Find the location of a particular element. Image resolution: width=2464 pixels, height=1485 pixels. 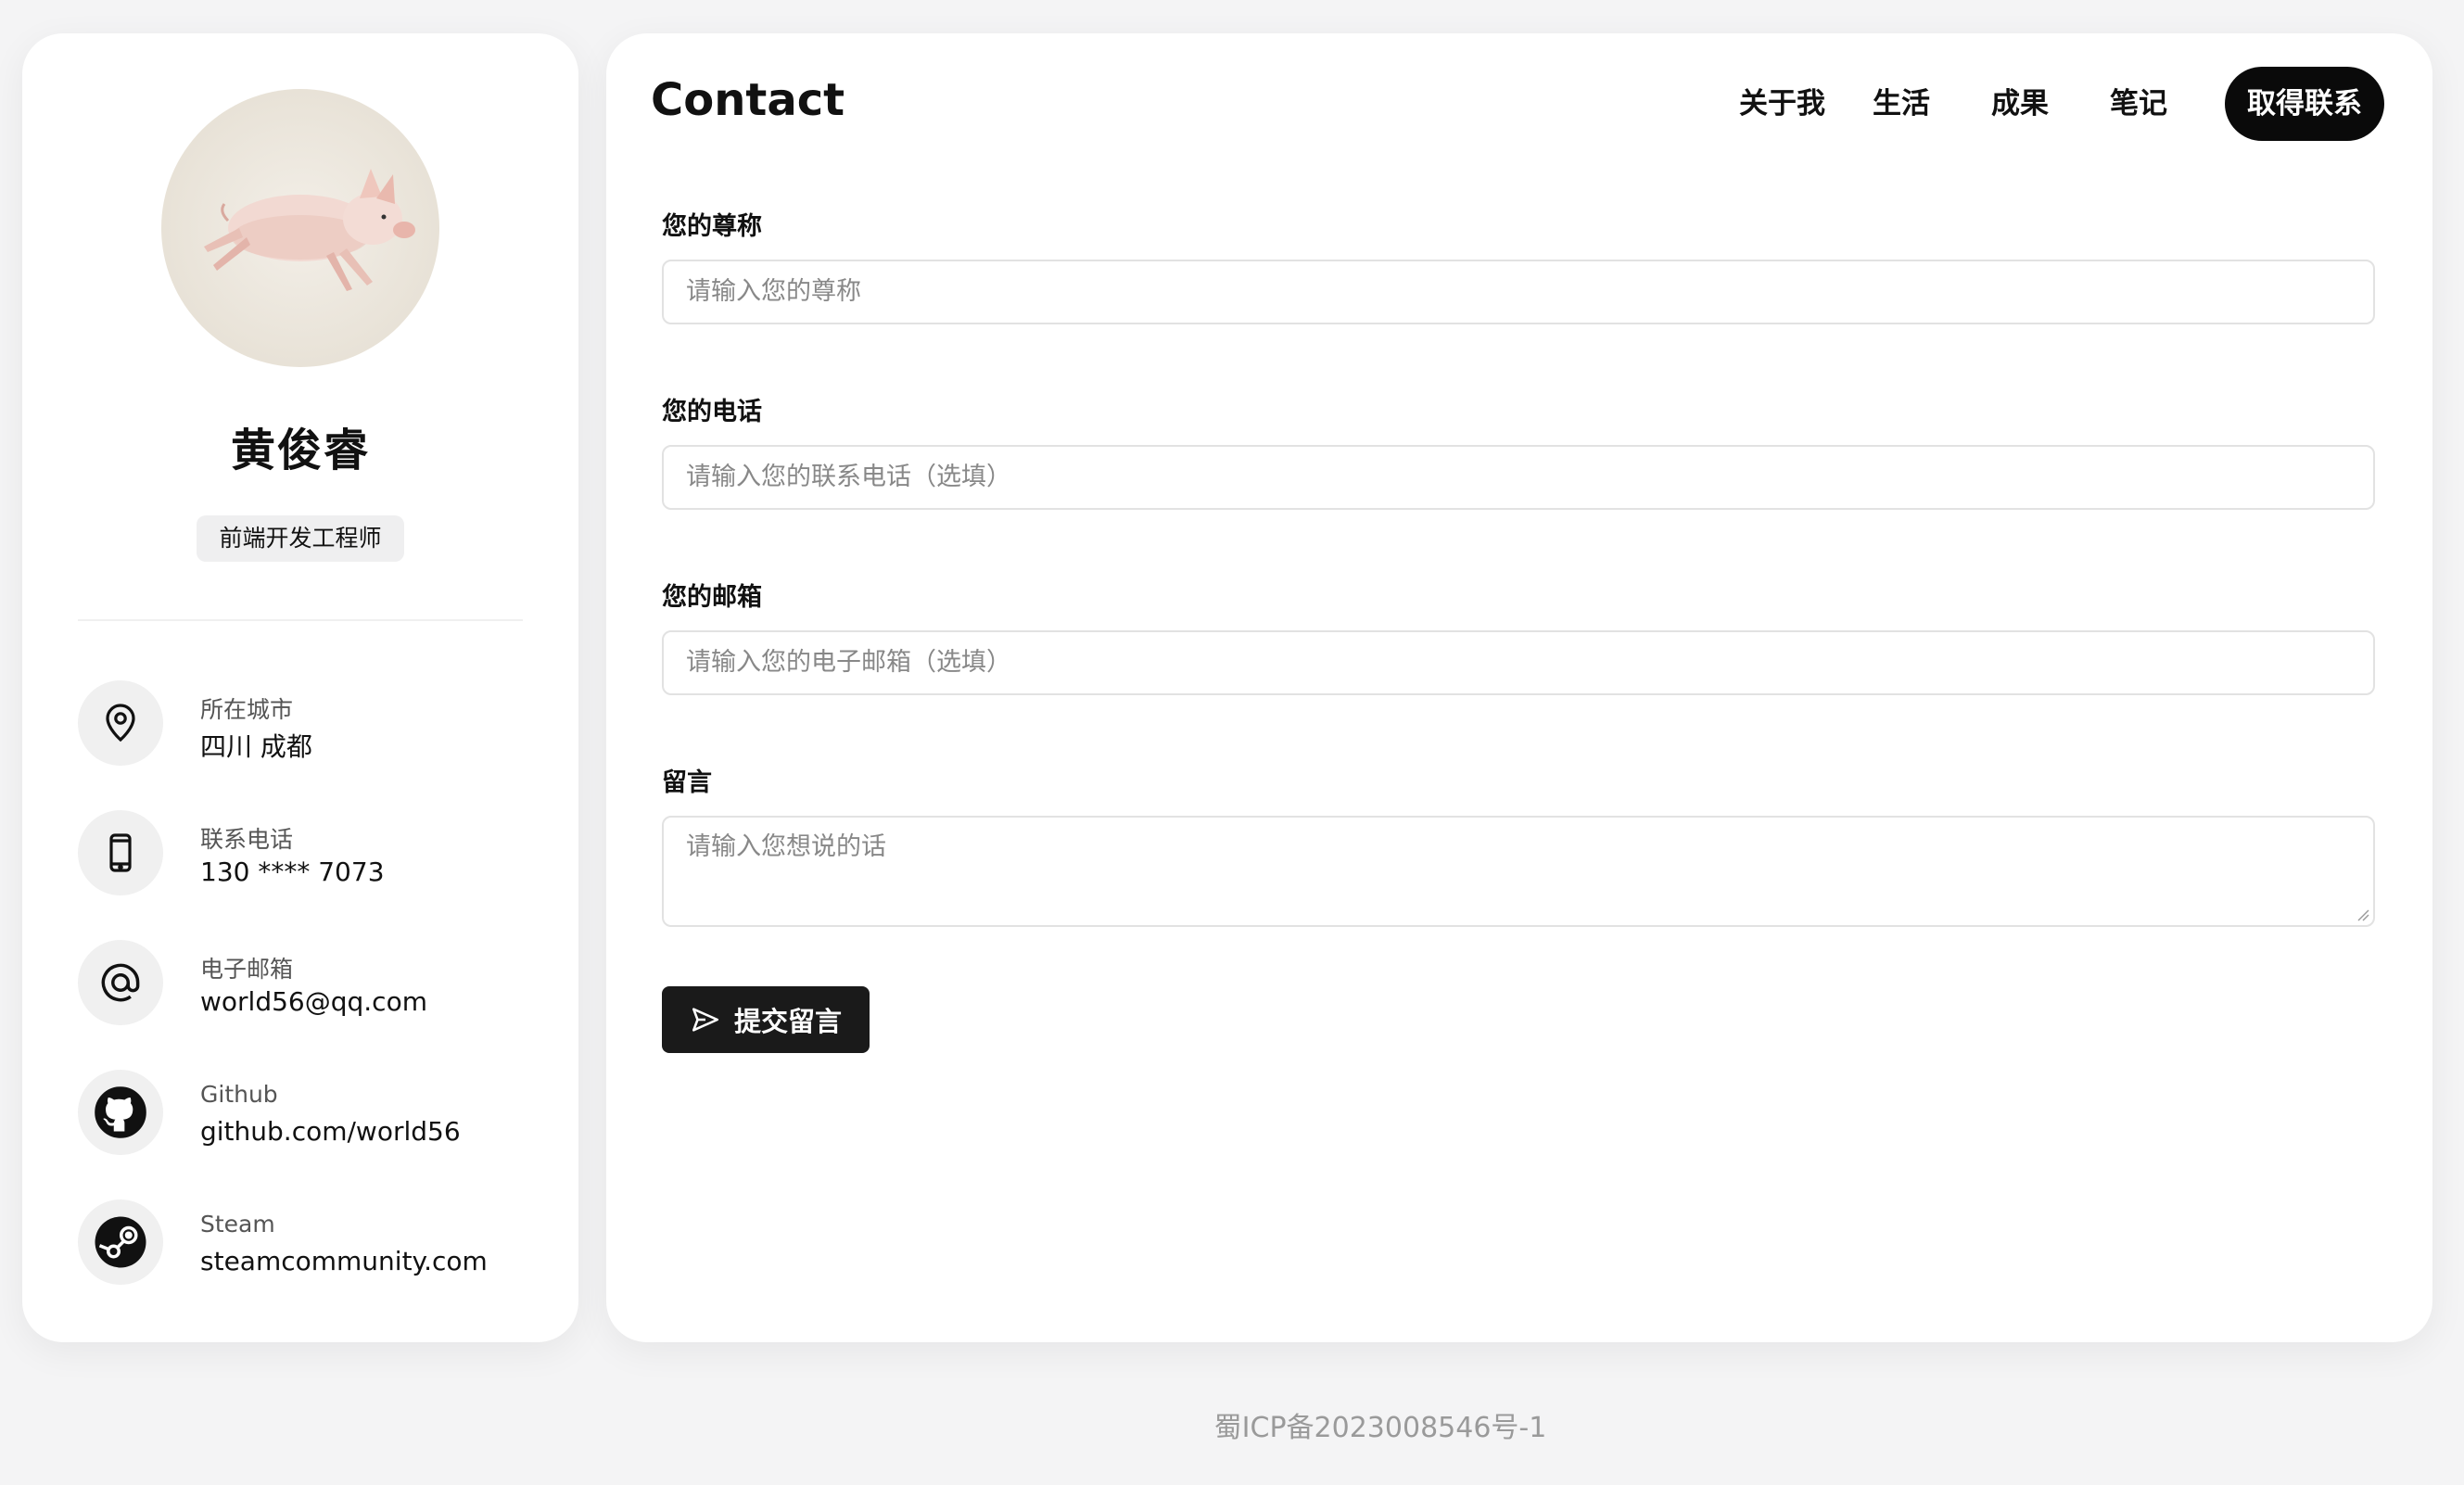

info-label: 所在城市 is located at coordinates (247, 710).